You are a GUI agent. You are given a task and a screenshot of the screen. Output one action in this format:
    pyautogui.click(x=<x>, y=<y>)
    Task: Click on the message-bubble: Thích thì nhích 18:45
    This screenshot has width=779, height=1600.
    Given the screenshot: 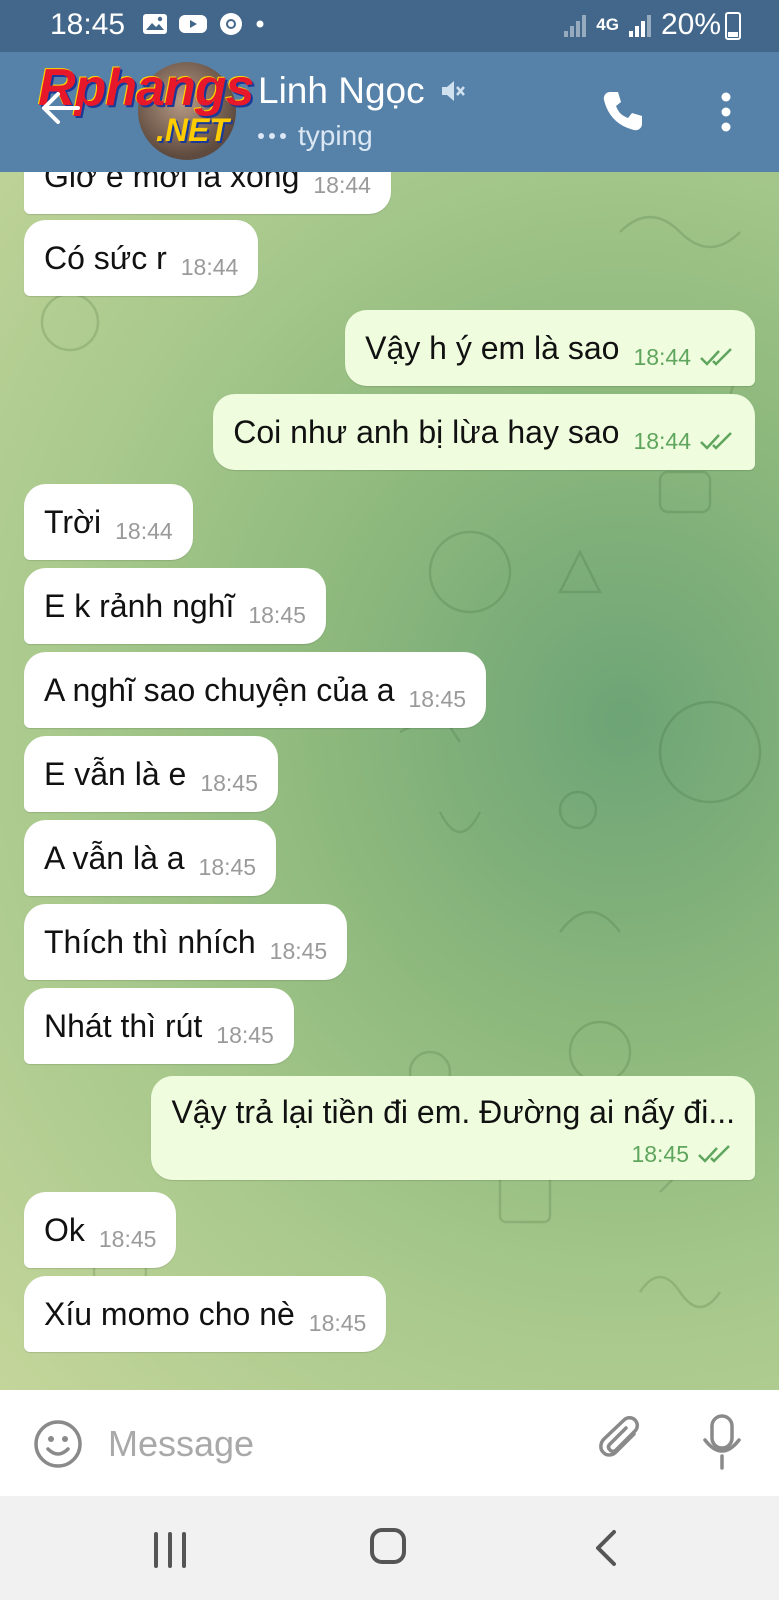 What is the action you would take?
    pyautogui.click(x=186, y=942)
    